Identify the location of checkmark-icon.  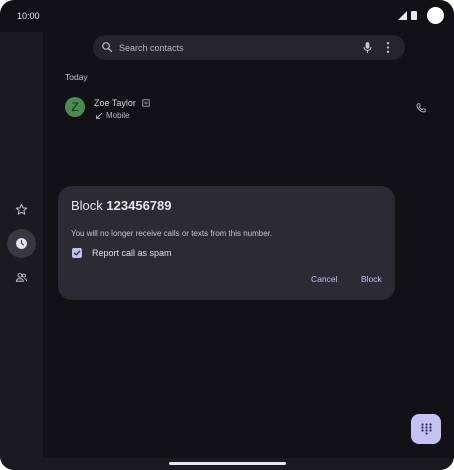
(77, 253).